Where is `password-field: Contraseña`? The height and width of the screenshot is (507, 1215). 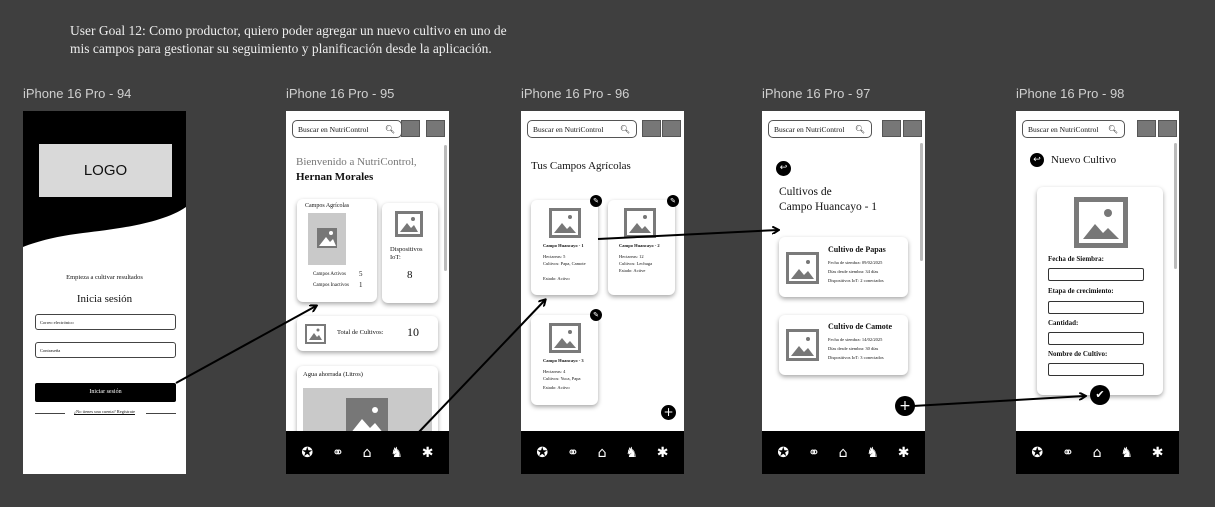 password-field: Contraseña is located at coordinates (105, 350).